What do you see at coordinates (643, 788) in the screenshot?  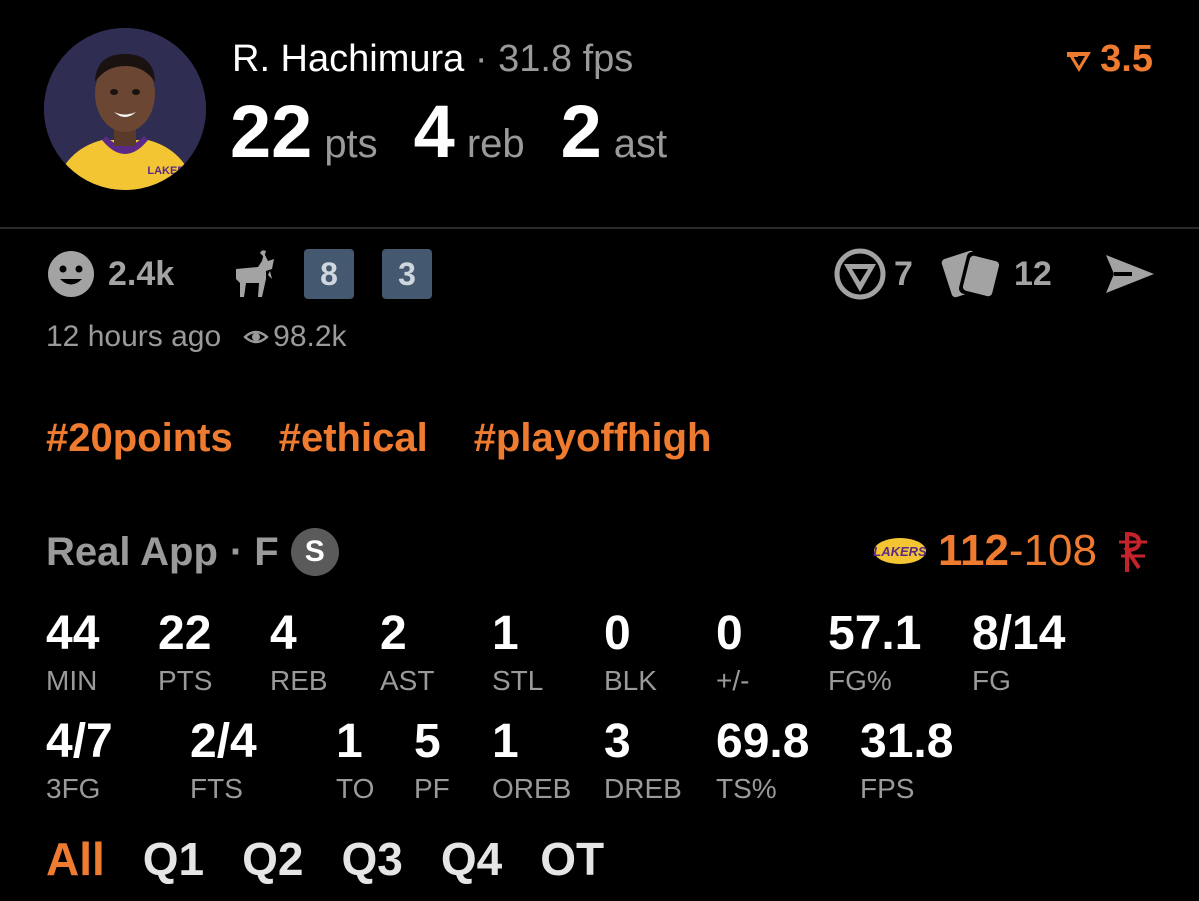 I see `stat-dreb-label: DREB` at bounding box center [643, 788].